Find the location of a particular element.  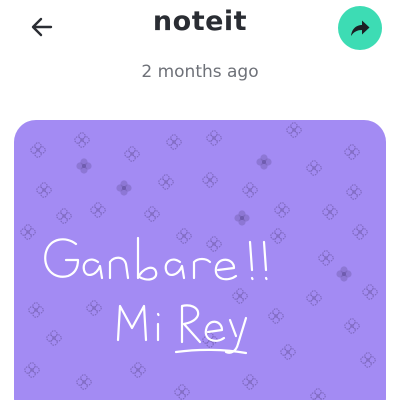

share-arrow-icon is located at coordinates (360, 28).